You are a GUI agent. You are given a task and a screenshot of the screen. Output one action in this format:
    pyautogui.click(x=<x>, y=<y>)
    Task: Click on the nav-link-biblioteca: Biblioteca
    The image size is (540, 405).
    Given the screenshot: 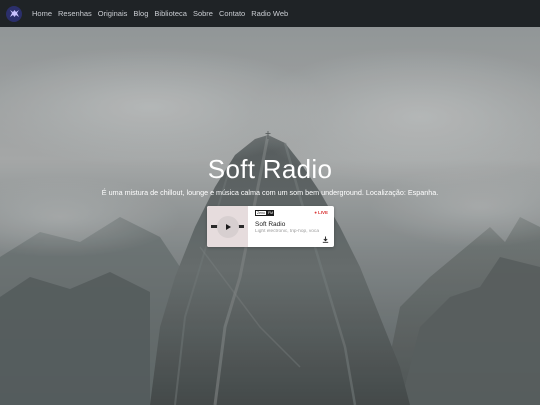 What is the action you would take?
    pyautogui.click(x=170, y=13)
    